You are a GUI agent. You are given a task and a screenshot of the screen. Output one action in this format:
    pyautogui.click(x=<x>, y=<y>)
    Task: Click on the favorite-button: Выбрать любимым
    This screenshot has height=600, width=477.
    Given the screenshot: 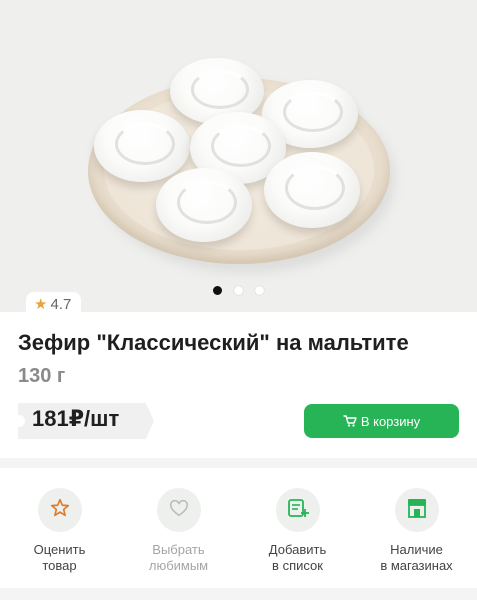 What is the action you would take?
    pyautogui.click(x=178, y=526)
    